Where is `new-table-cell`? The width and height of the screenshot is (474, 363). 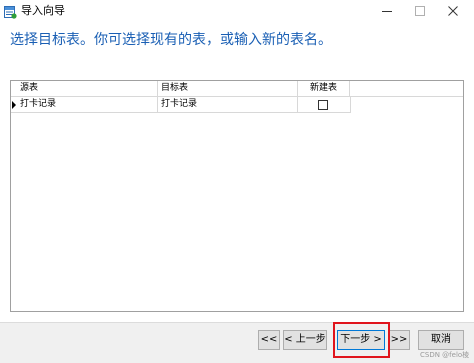
new-table-cell is located at coordinates (324, 105).